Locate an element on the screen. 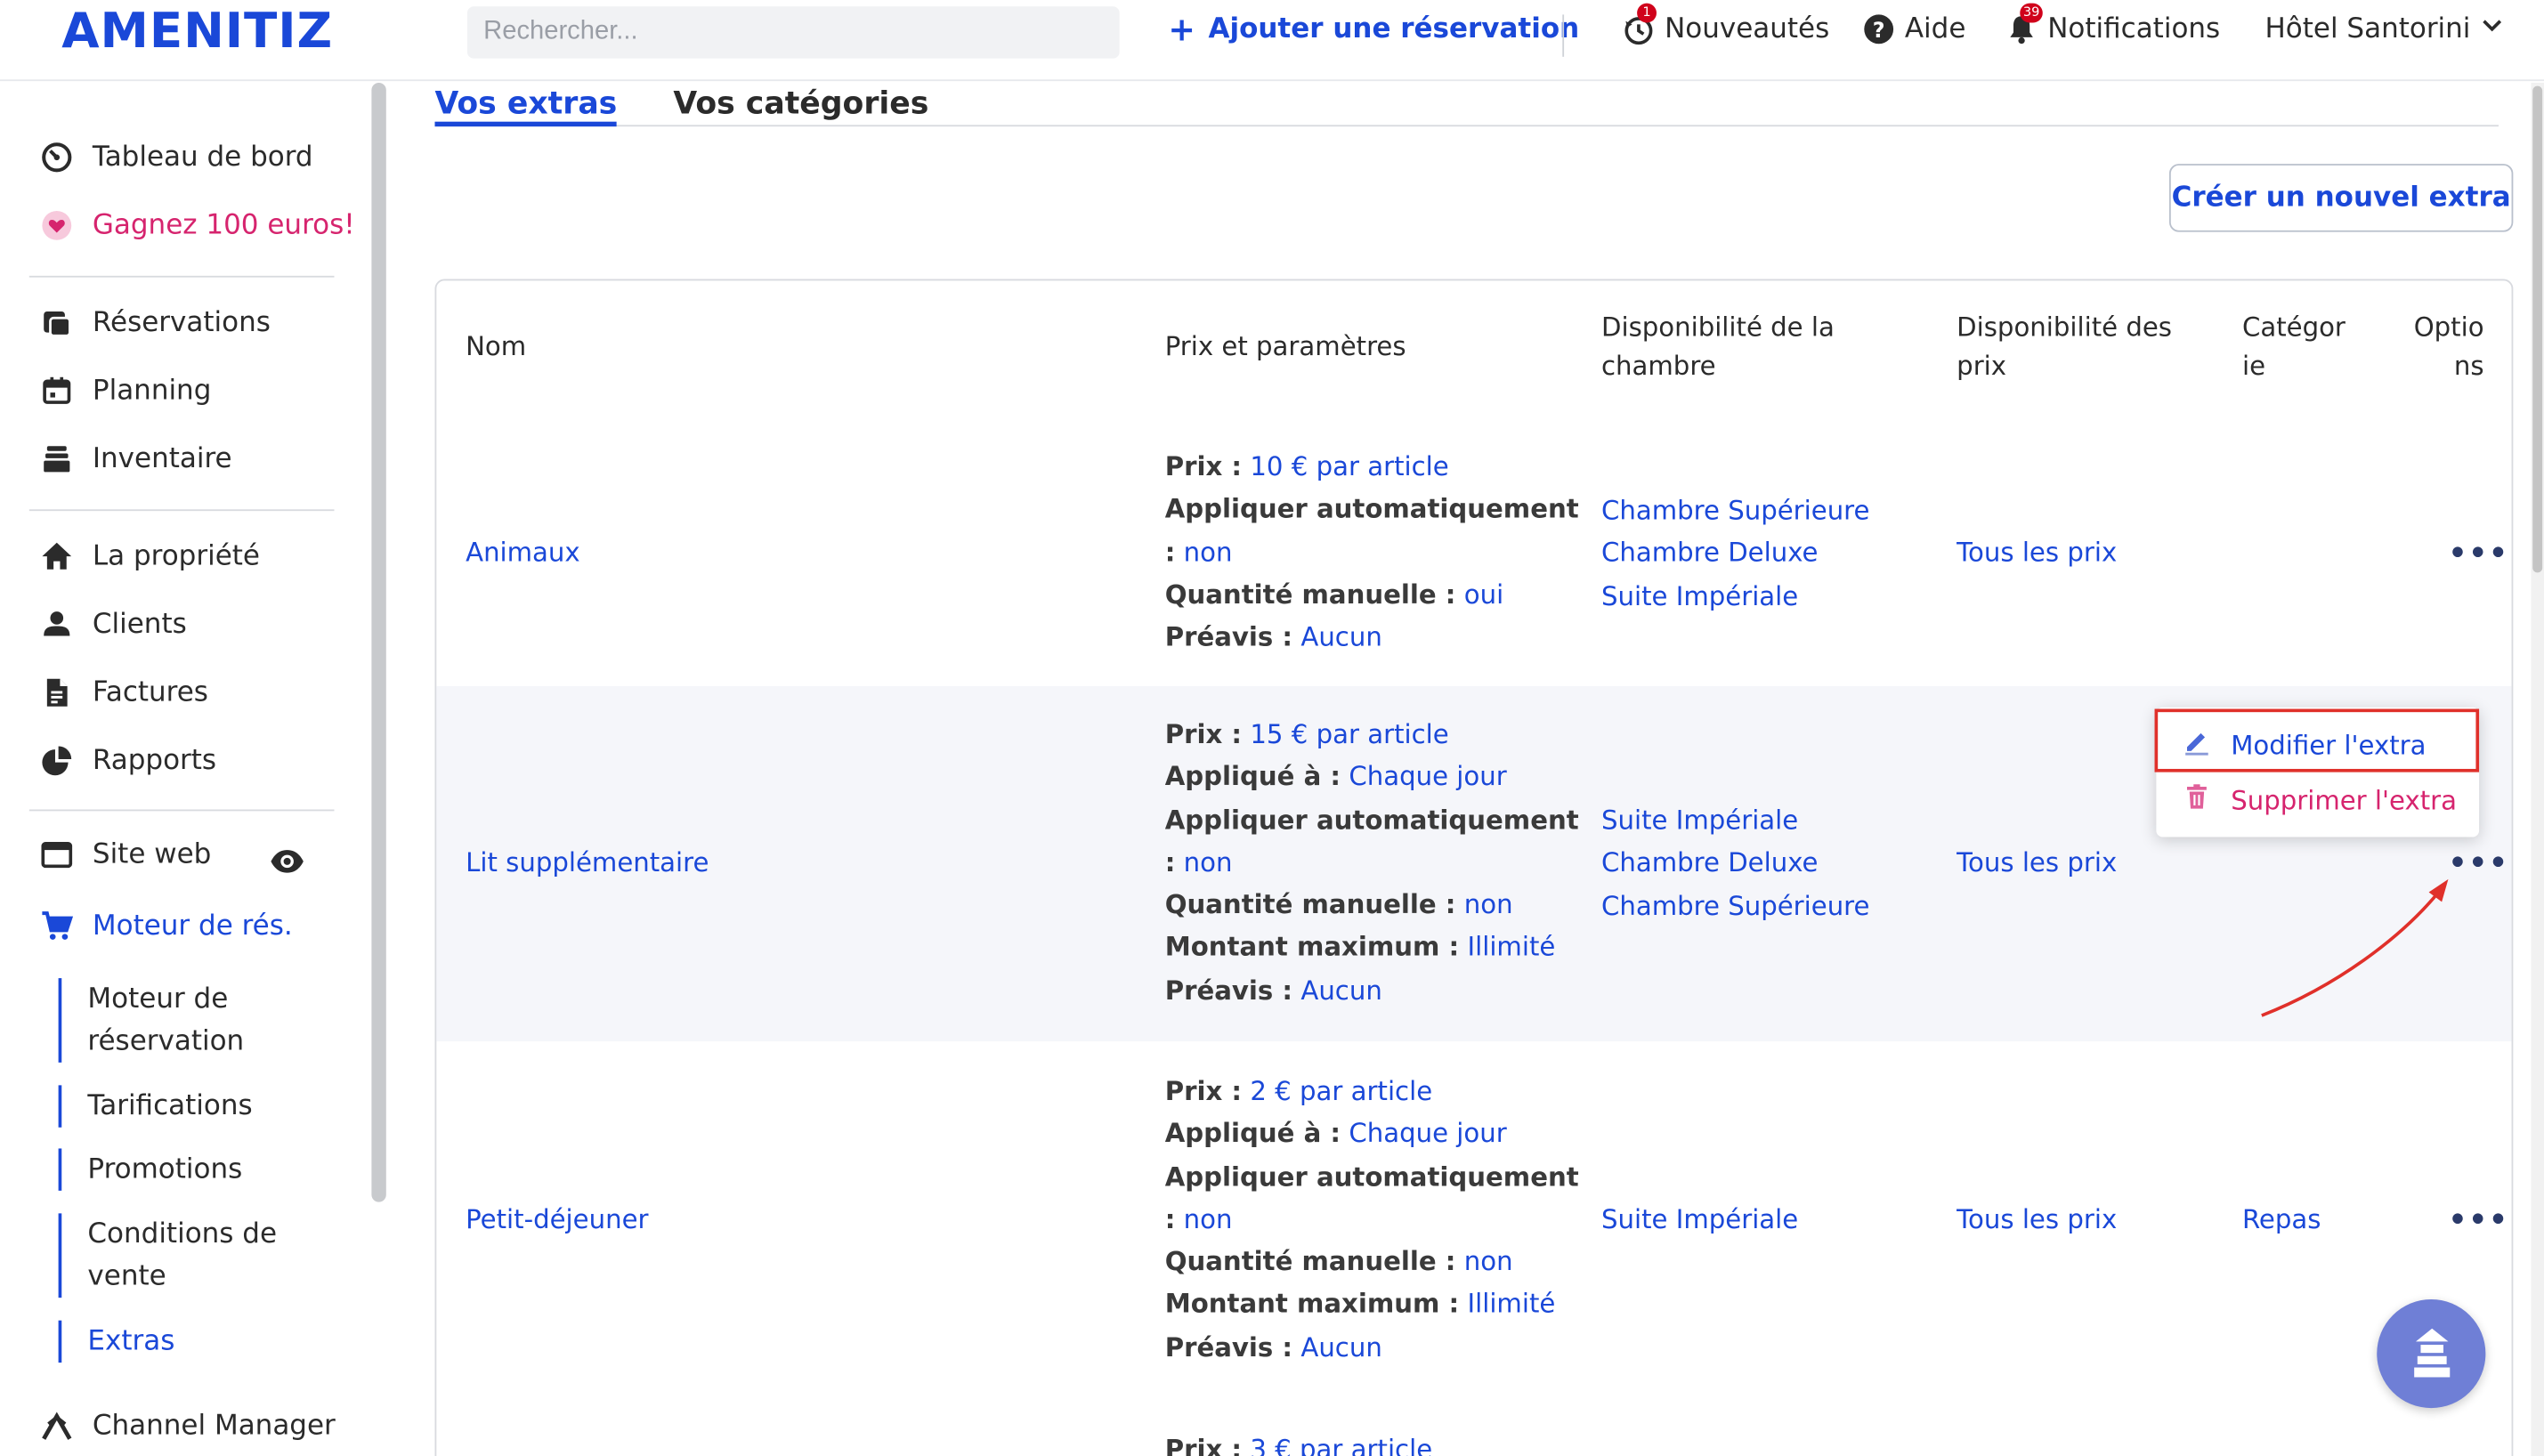  news-button: 1 Nouveautés is located at coordinates (1726, 24).